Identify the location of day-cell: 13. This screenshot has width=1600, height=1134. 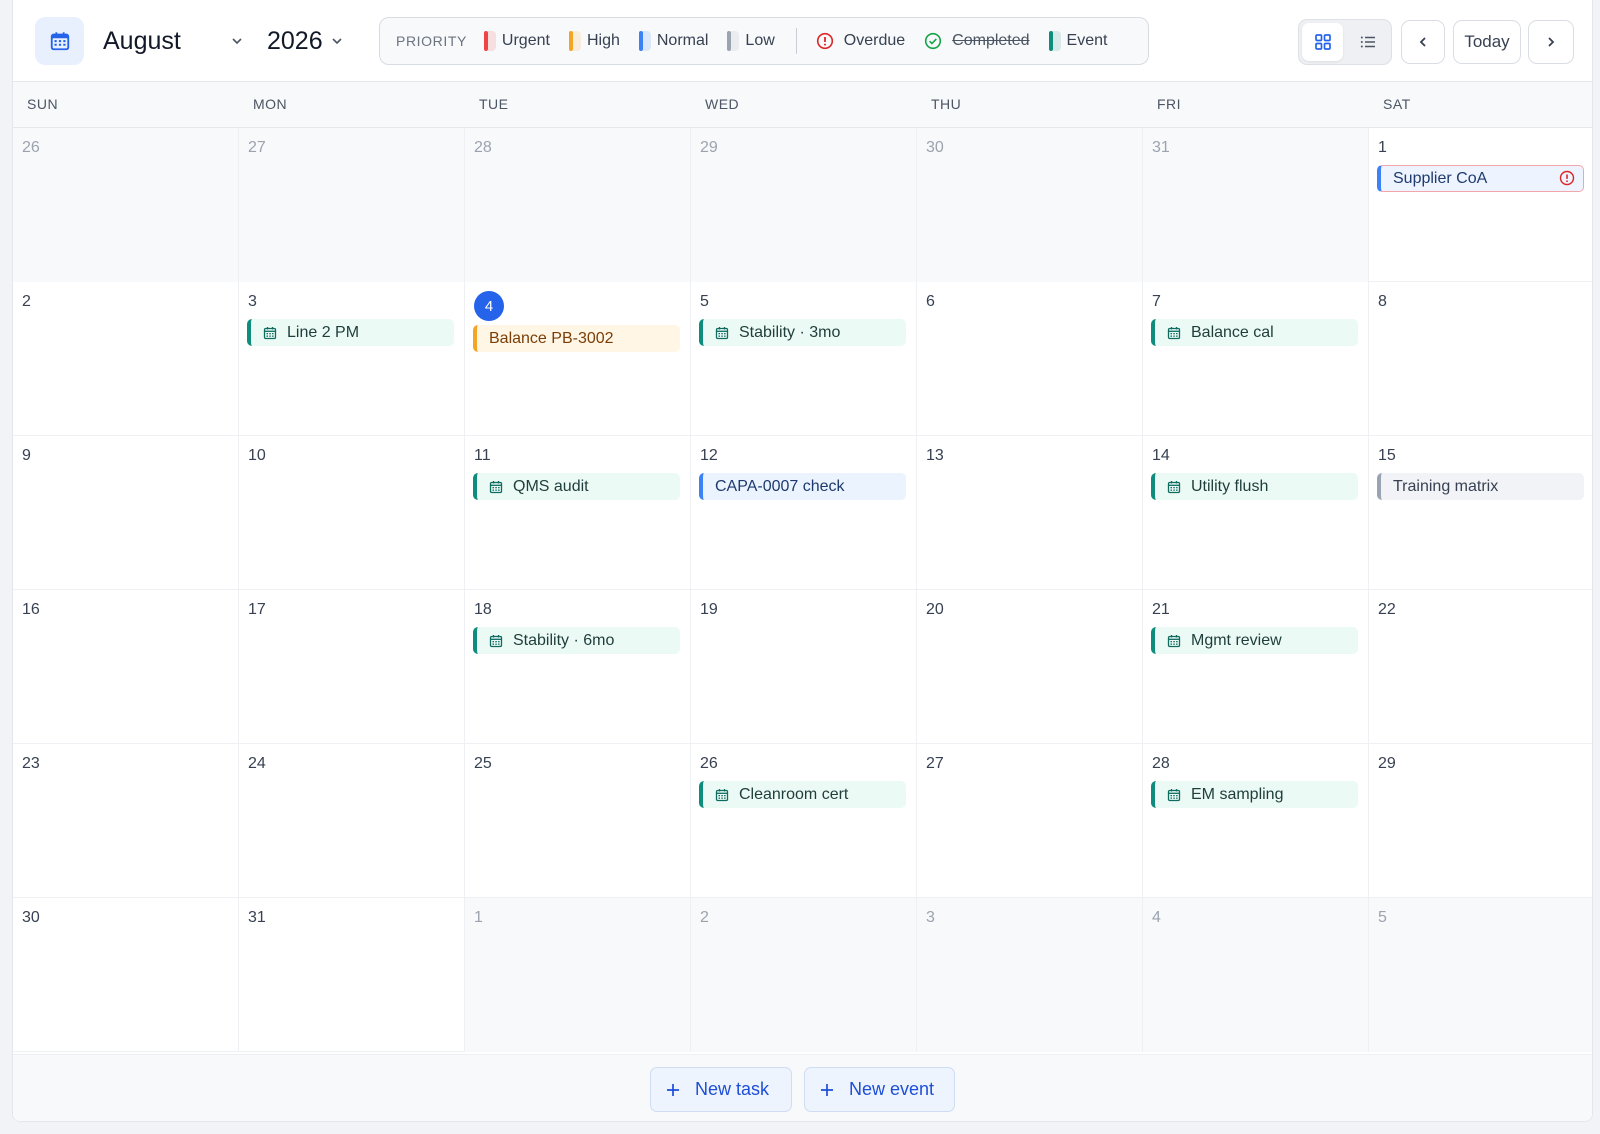
(1030, 513).